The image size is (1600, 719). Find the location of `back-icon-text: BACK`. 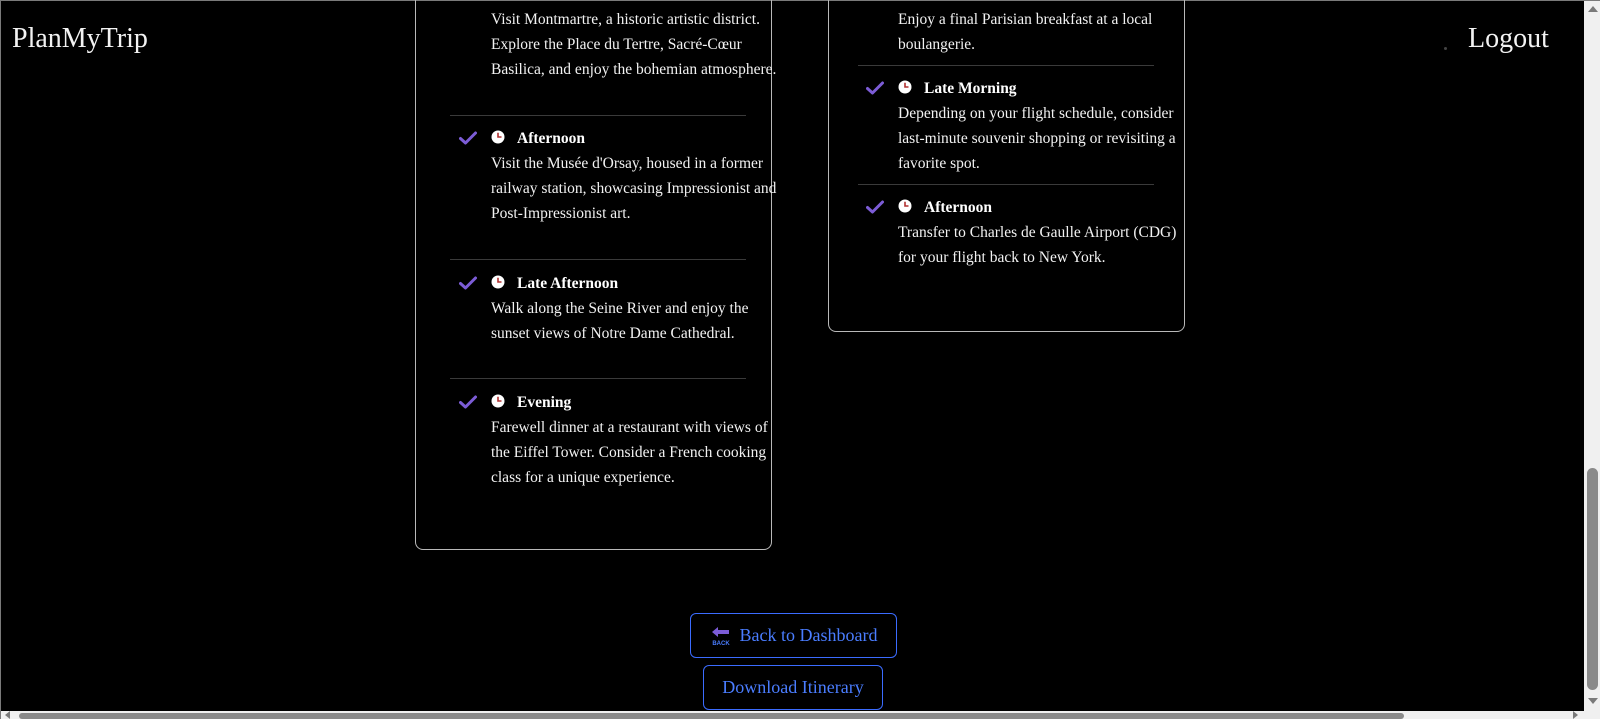

back-icon-text: BACK is located at coordinates (721, 644).